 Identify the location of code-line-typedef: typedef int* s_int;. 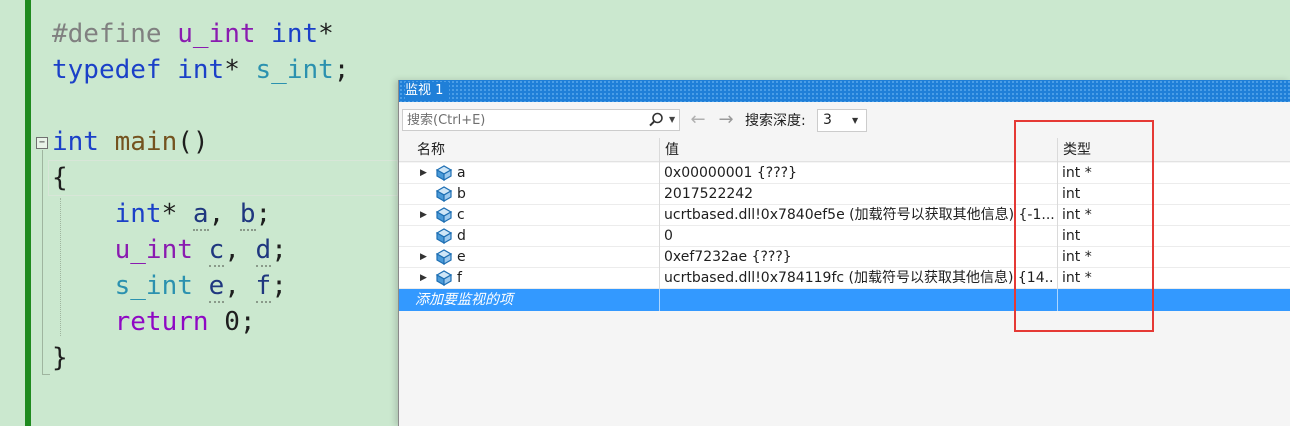
(200, 70).